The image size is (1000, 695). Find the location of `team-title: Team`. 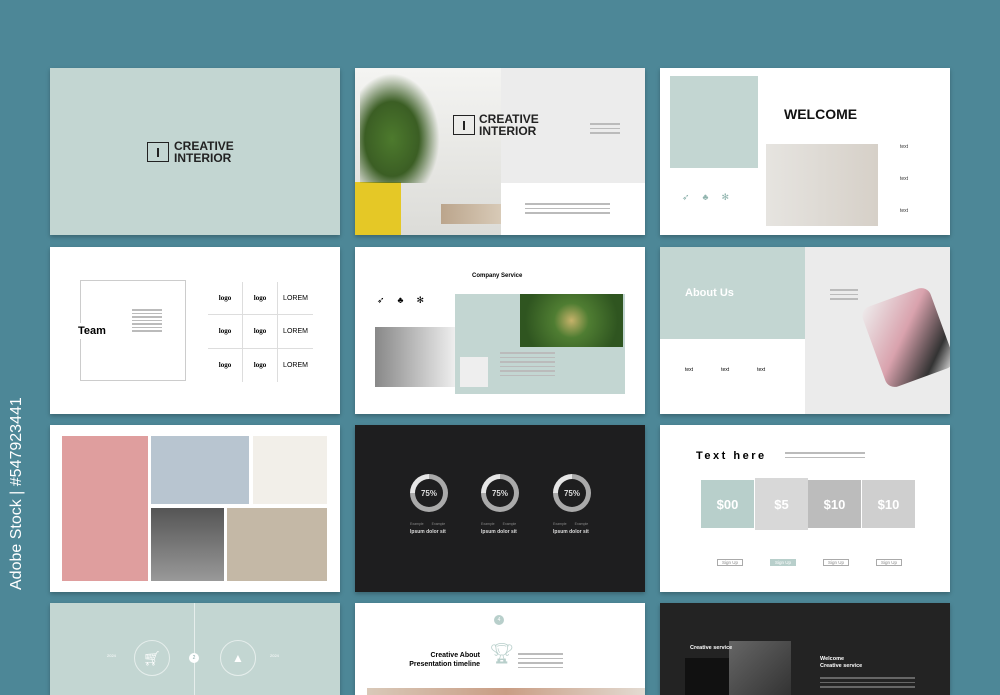

team-title: Team is located at coordinates (92, 331).